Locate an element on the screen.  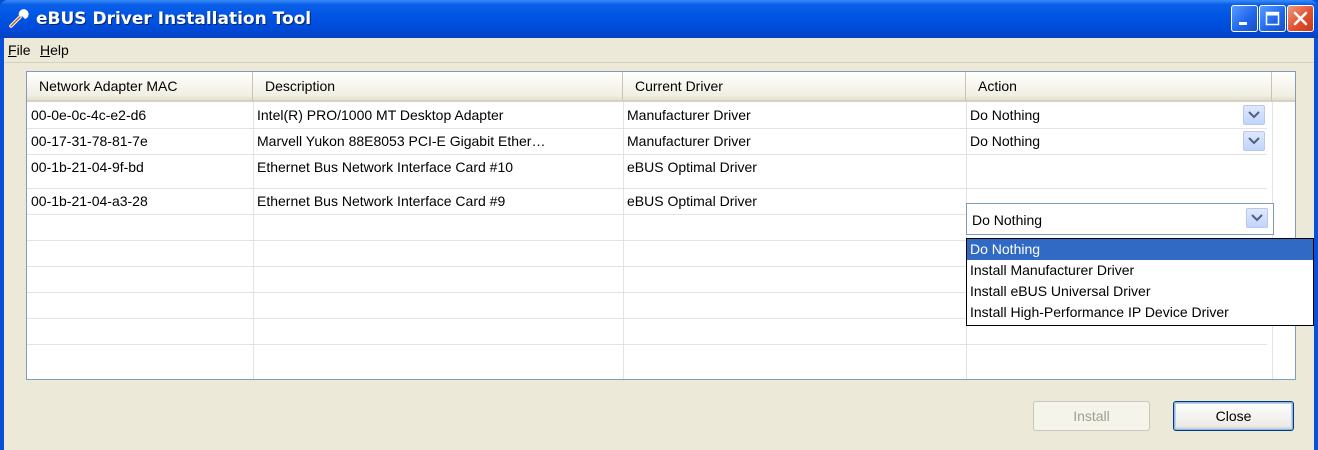
title-bar: eBUS Driver Installation Tool is located at coordinates (659, 19).